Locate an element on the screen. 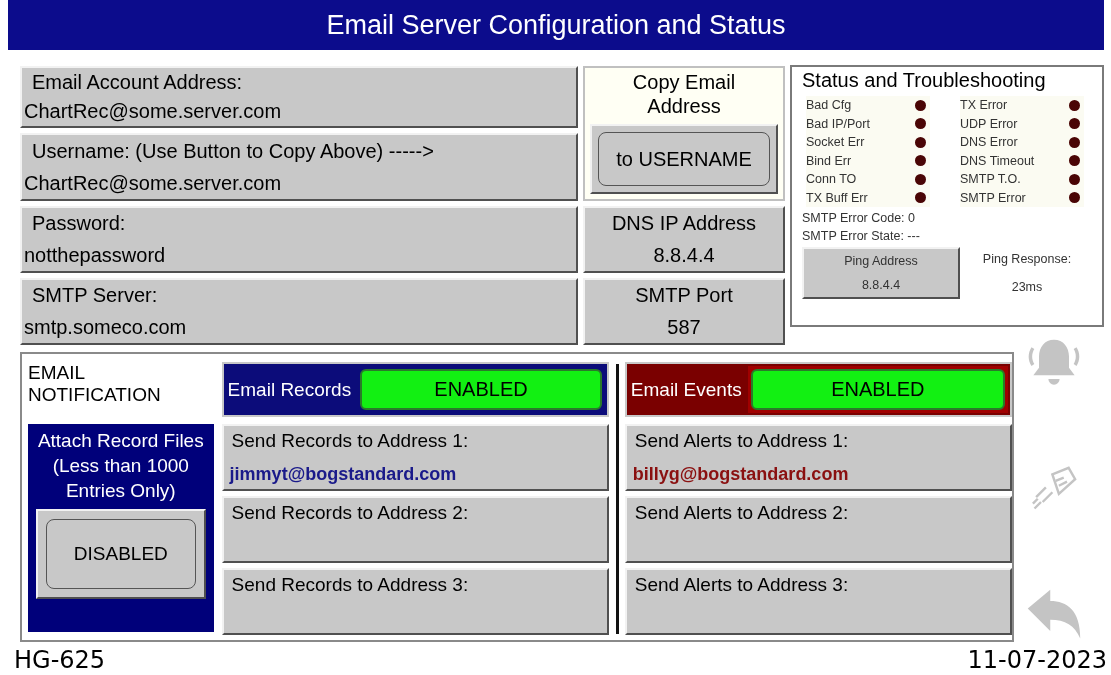 The image size is (1111, 675). indicator-label: TX Buff Err is located at coordinates (837, 197).